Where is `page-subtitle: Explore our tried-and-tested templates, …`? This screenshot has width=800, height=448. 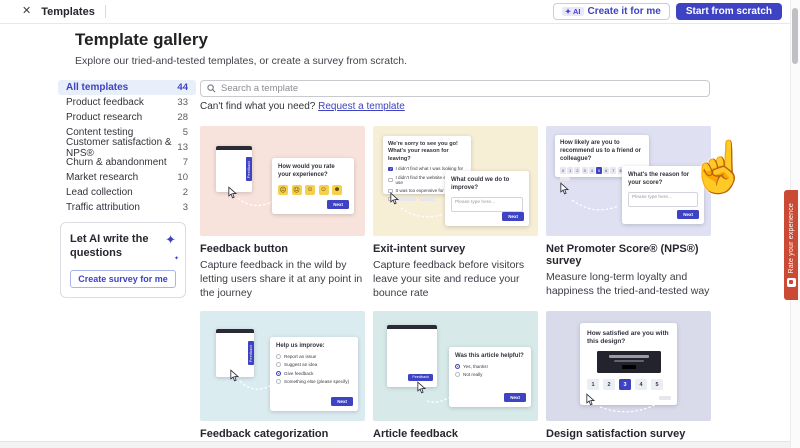
page-subtitle: Explore our tried-and-tested templates, … is located at coordinates (241, 61).